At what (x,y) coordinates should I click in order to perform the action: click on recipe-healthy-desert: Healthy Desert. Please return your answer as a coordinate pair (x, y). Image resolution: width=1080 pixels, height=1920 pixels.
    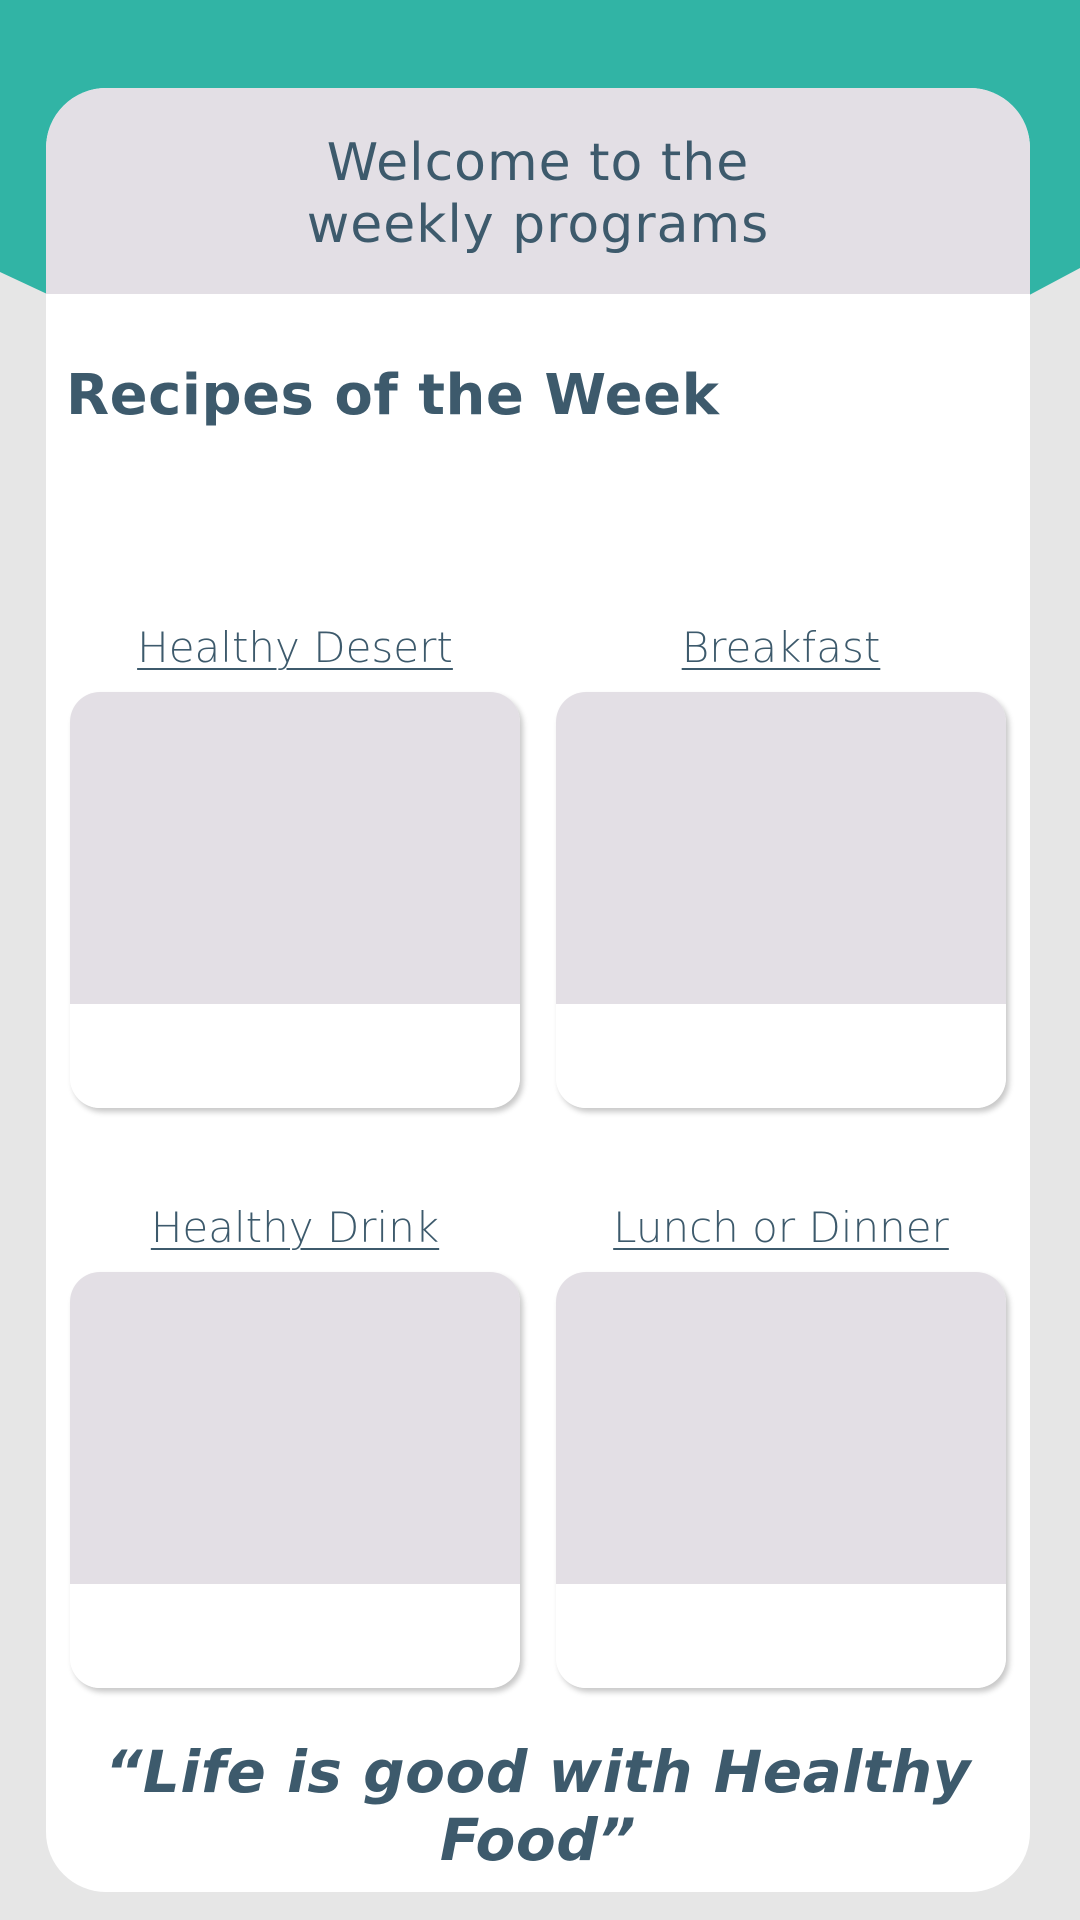
    Looking at the image, I should click on (295, 863).